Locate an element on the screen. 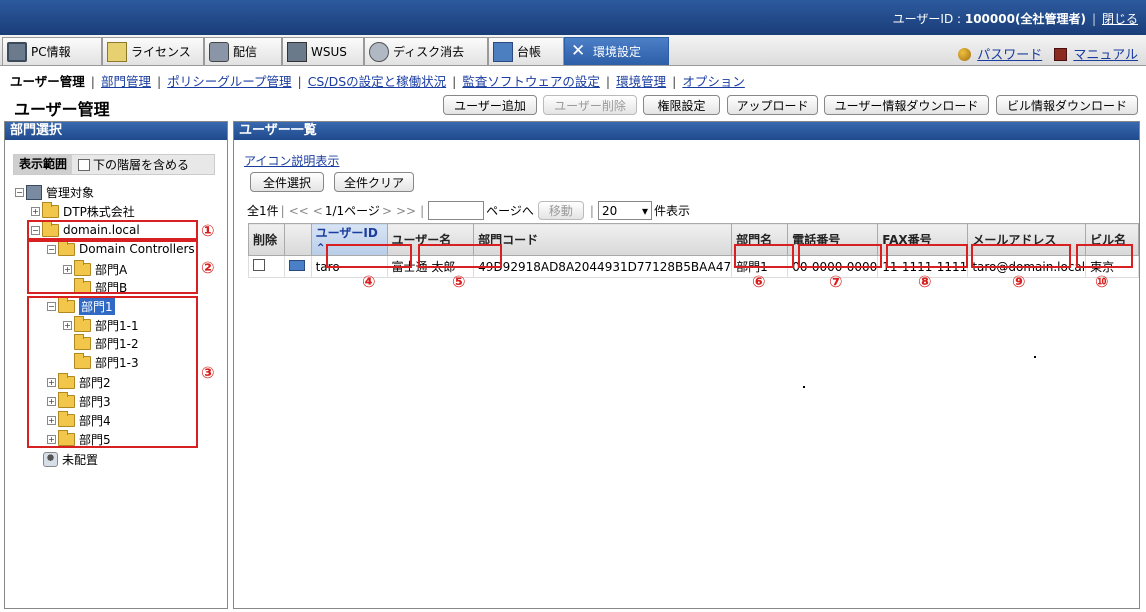 Image resolution: width=1146 pixels, height=612 pixels. per-page-select: 20 ▾ is located at coordinates (624, 210).